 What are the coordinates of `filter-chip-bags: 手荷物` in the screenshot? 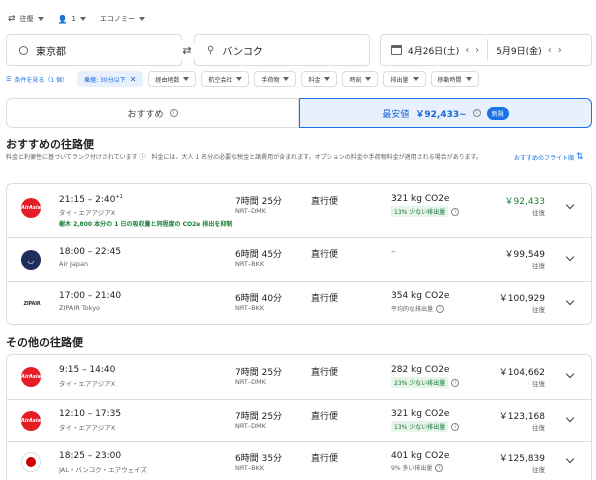 It's located at (275, 79).